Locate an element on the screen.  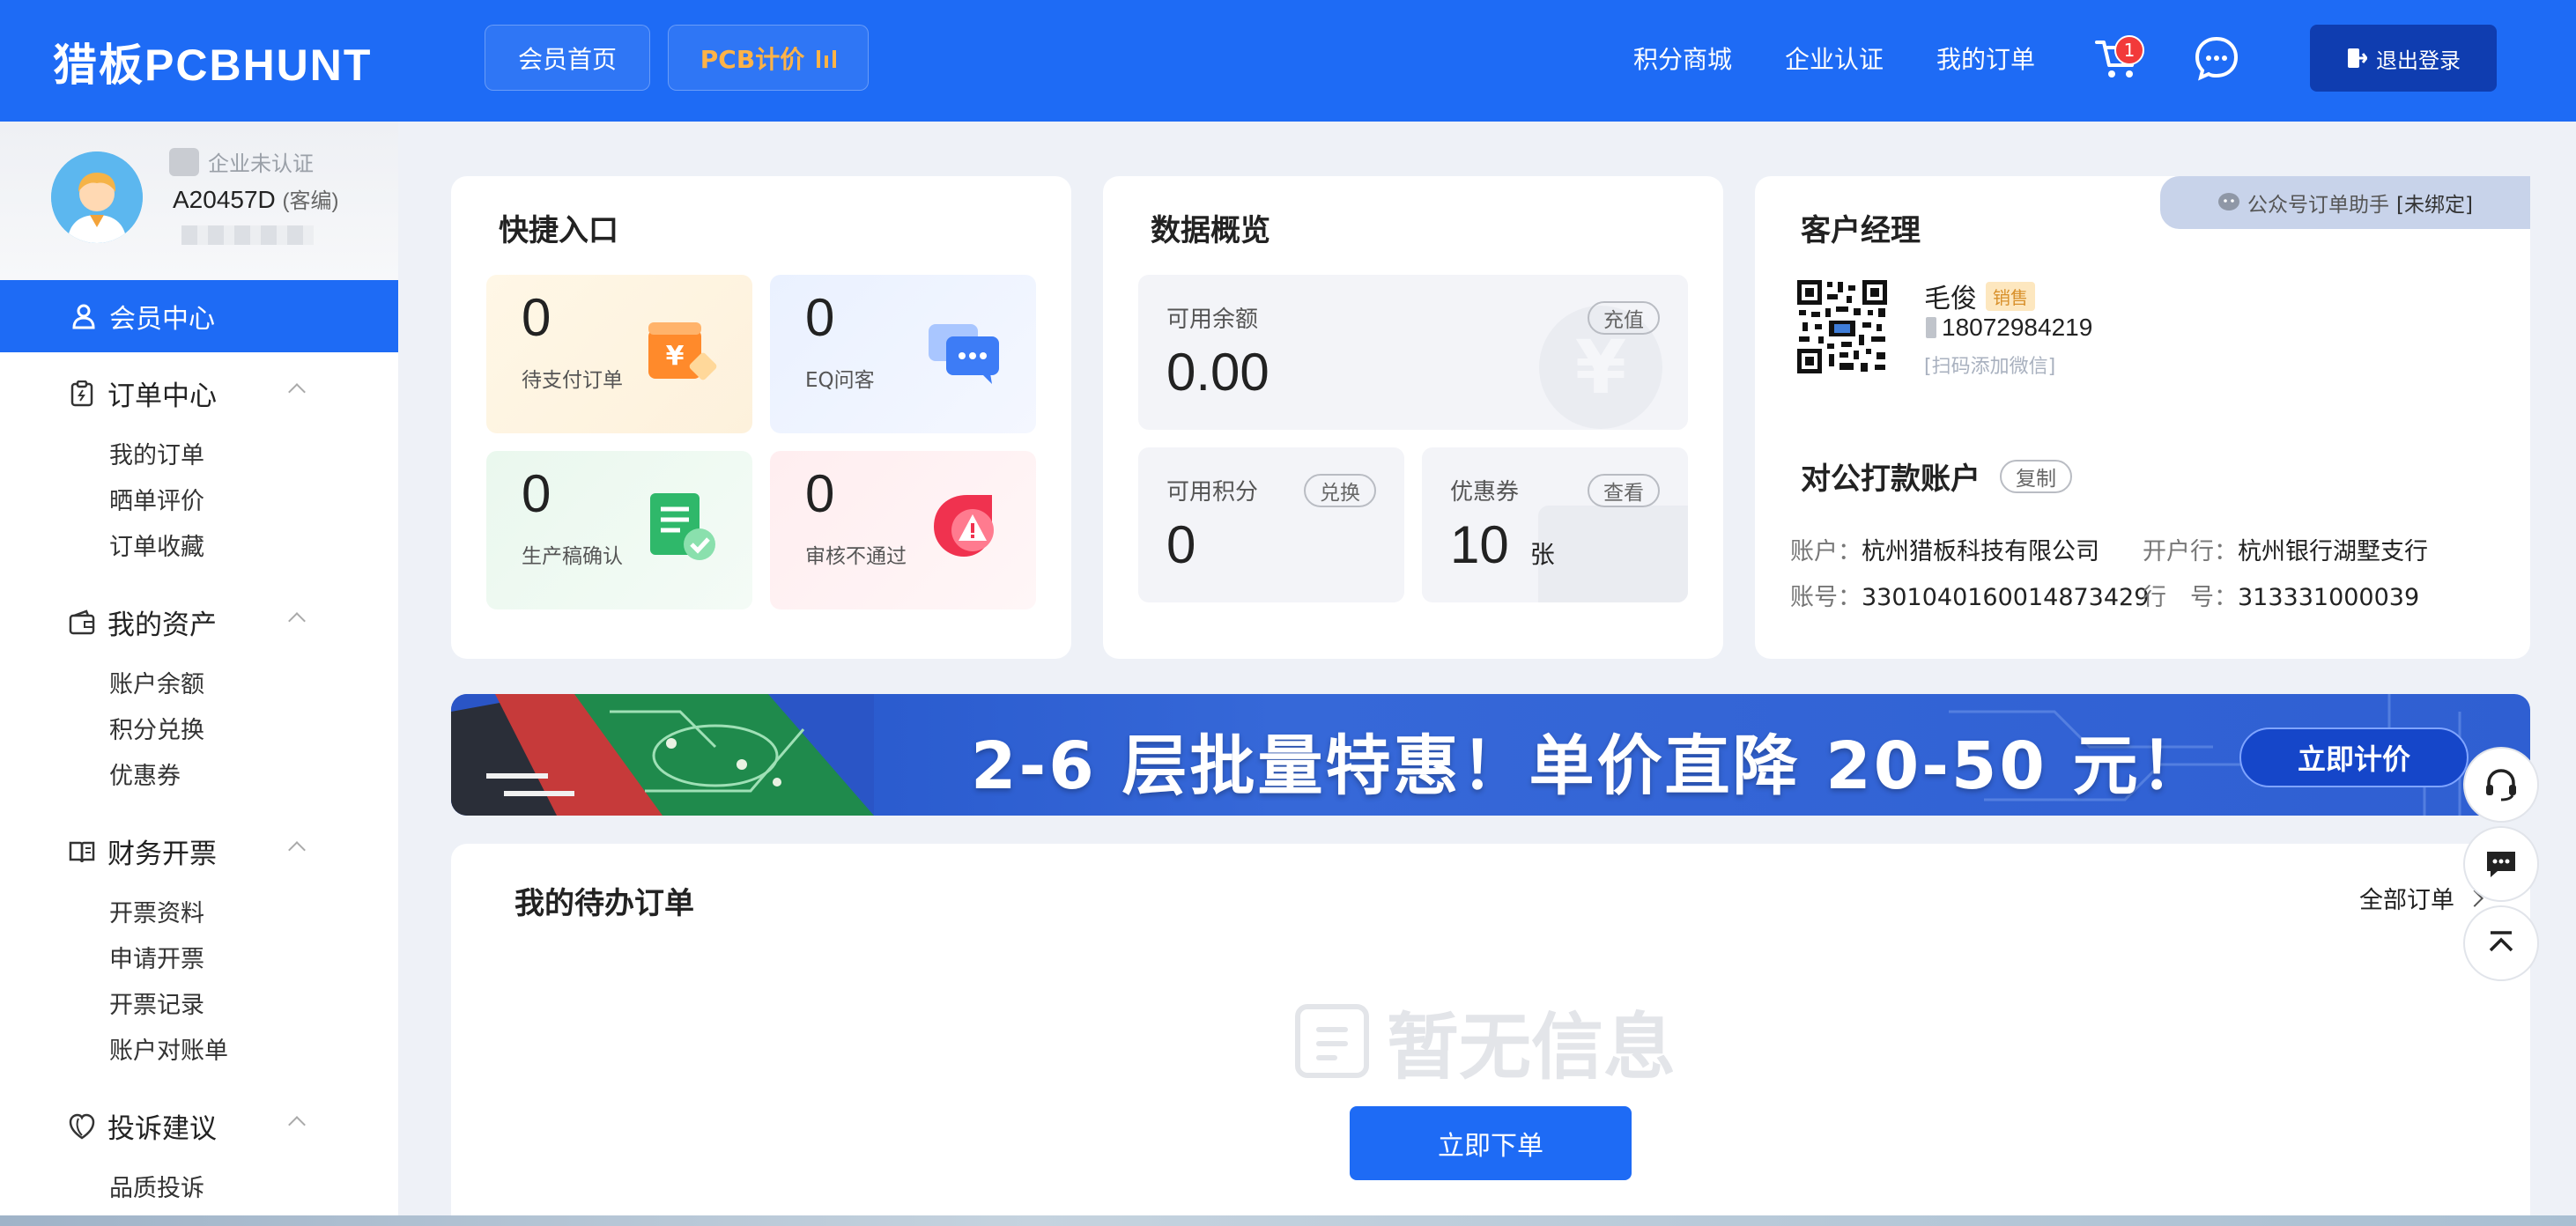
bank-code-value: 313331000039 is located at coordinates (2329, 597).